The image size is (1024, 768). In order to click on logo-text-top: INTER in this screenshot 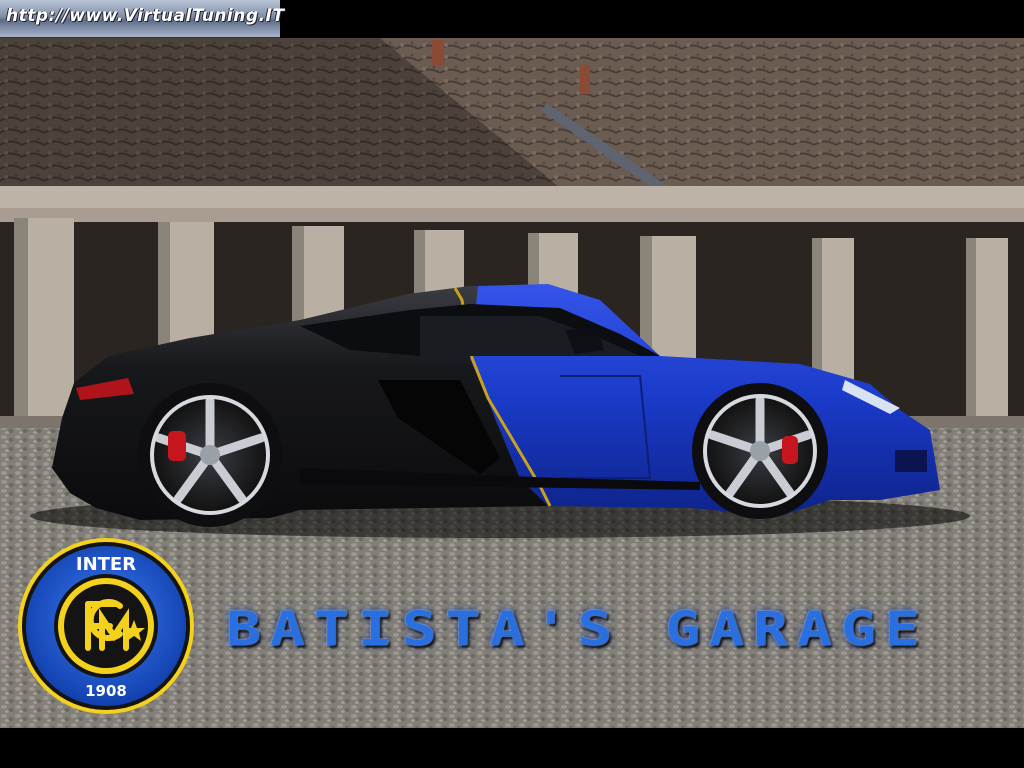, I will do `click(106, 564)`.